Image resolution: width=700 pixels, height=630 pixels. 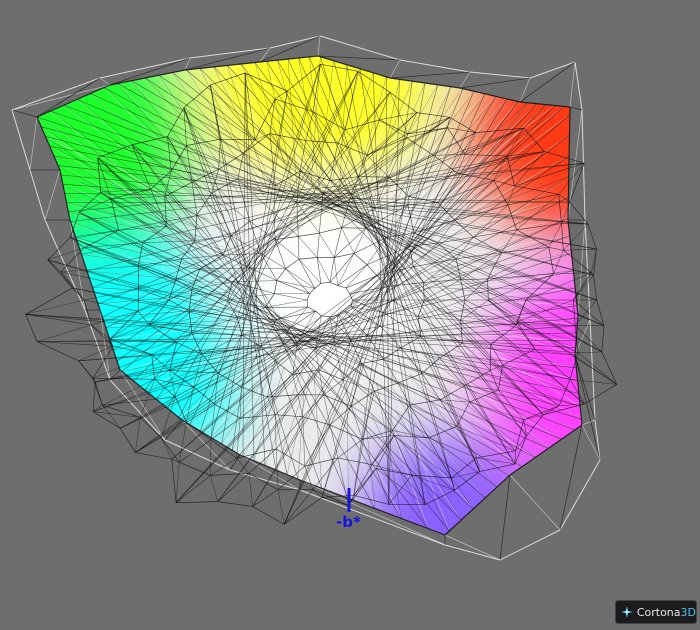 I want to click on logo-text: Cortona, so click(x=658, y=612).